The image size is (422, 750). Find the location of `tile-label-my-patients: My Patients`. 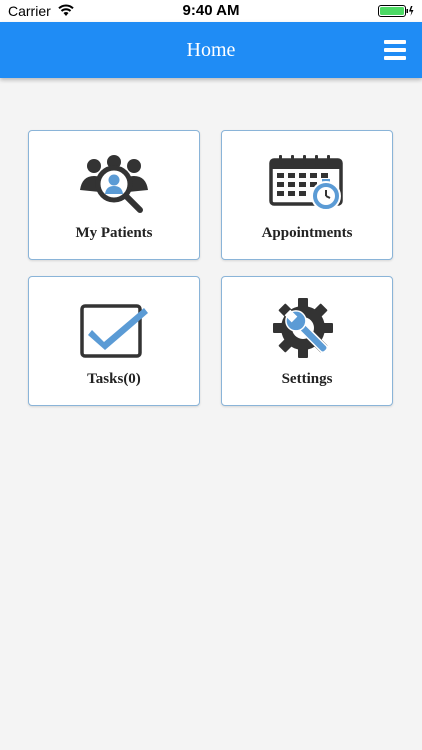

tile-label-my-patients: My Patients is located at coordinates (114, 233).